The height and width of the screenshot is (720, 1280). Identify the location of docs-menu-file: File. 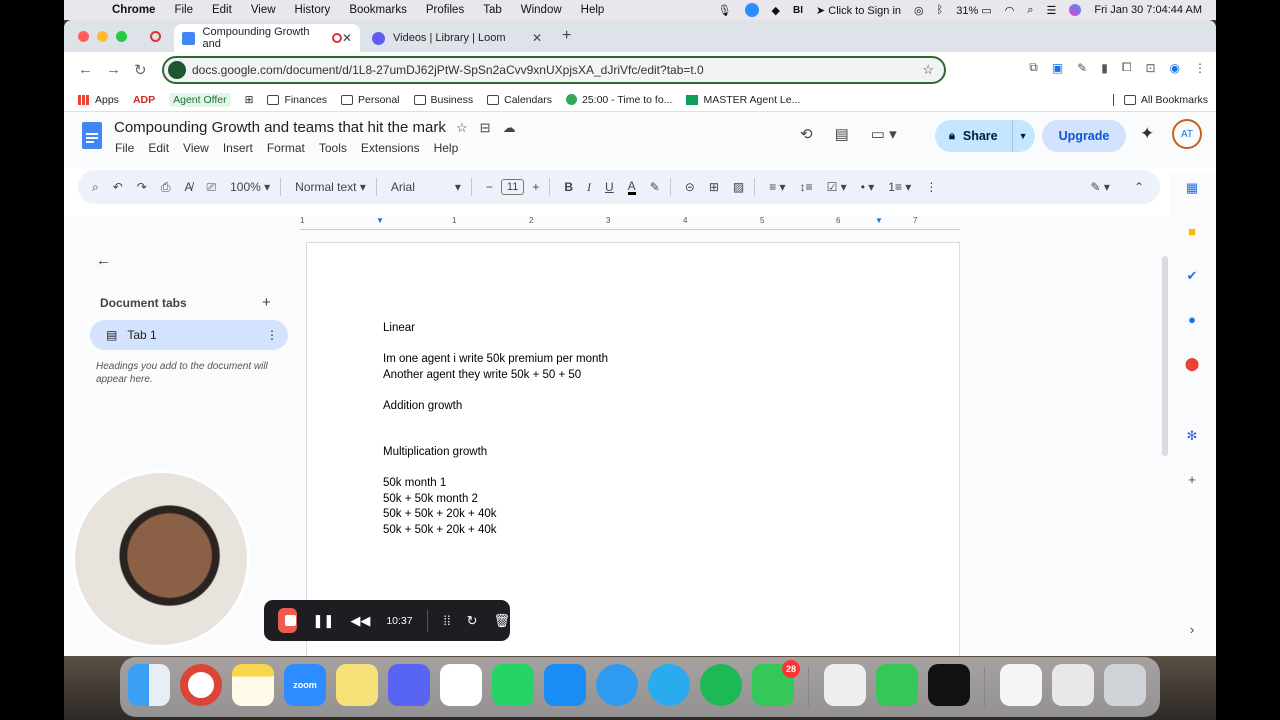
(124, 148).